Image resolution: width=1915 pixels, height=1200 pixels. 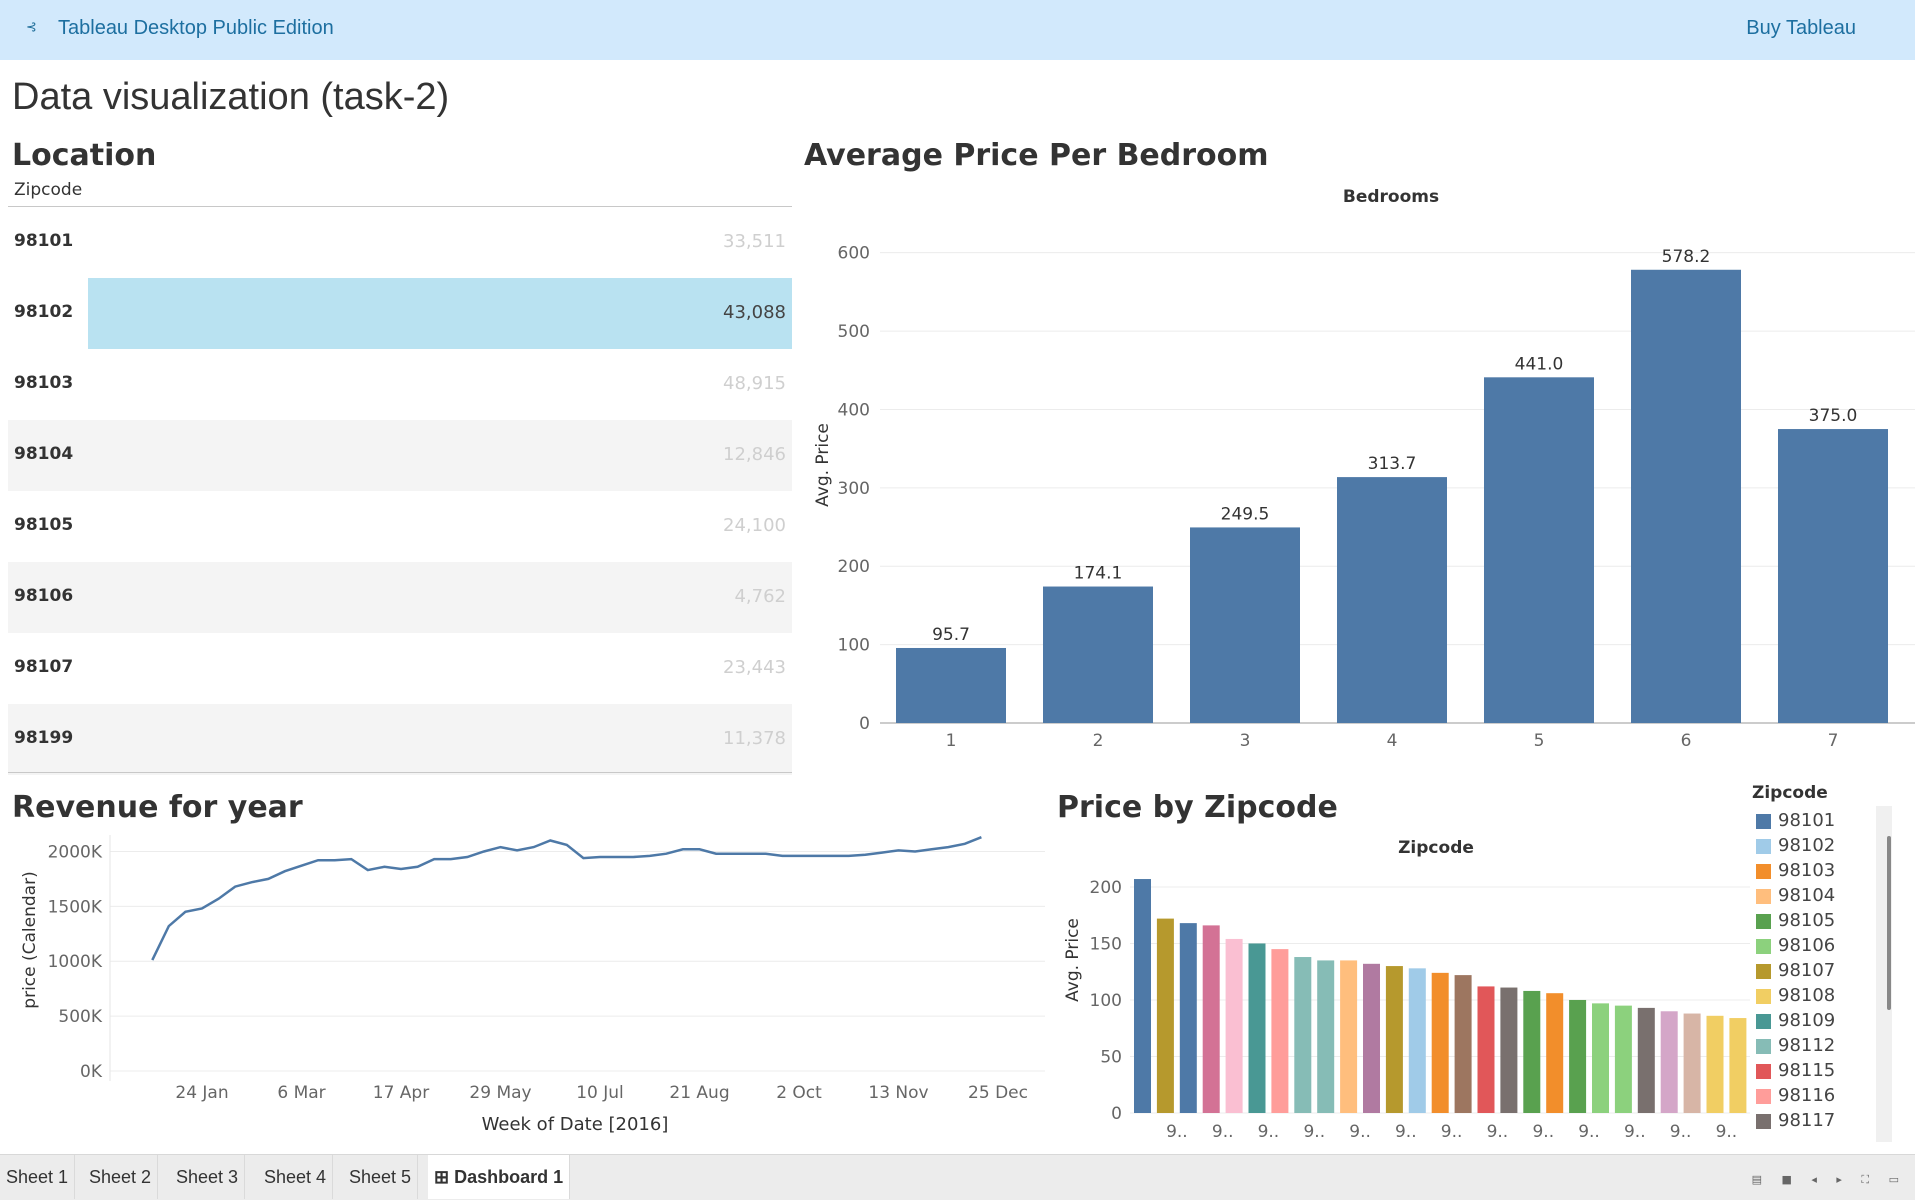 I want to click on zipcode-value: 43,088, so click(x=754, y=312).